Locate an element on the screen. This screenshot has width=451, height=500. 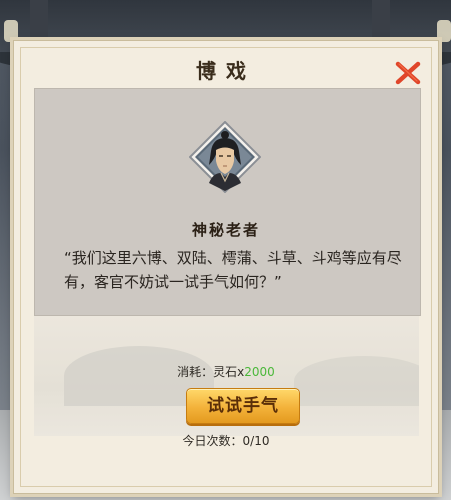
cost-amount: 2000 is located at coordinates (259, 372).